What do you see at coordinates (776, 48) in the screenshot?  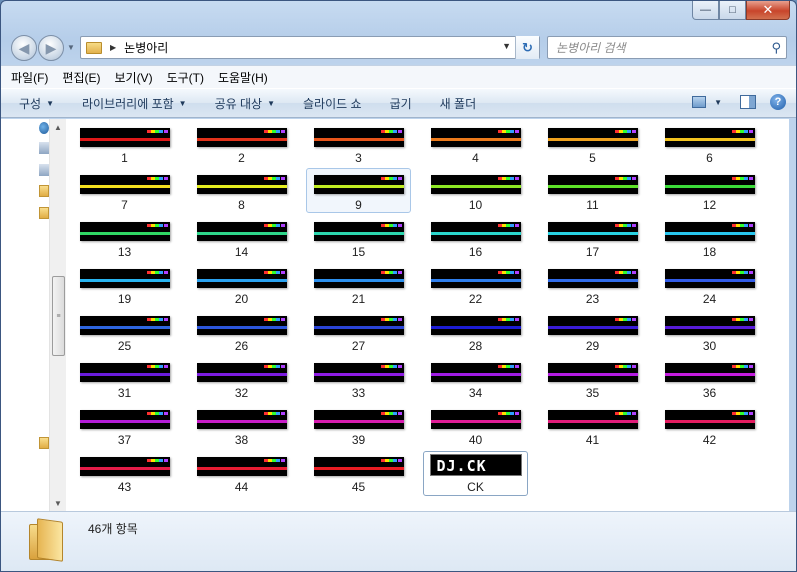 I see `search-icon: ⚲` at bounding box center [776, 48].